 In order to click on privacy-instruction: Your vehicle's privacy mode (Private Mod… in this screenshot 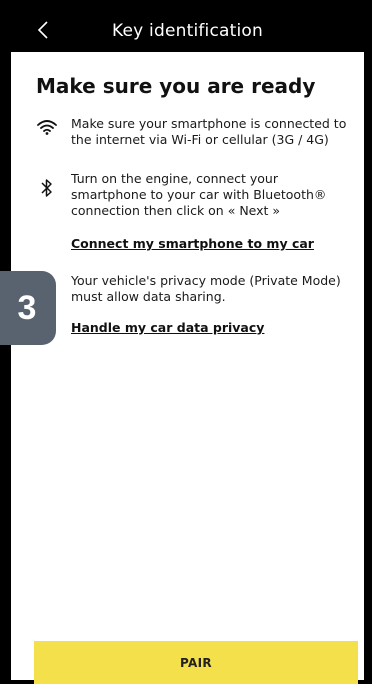, I will do `click(206, 288)`.